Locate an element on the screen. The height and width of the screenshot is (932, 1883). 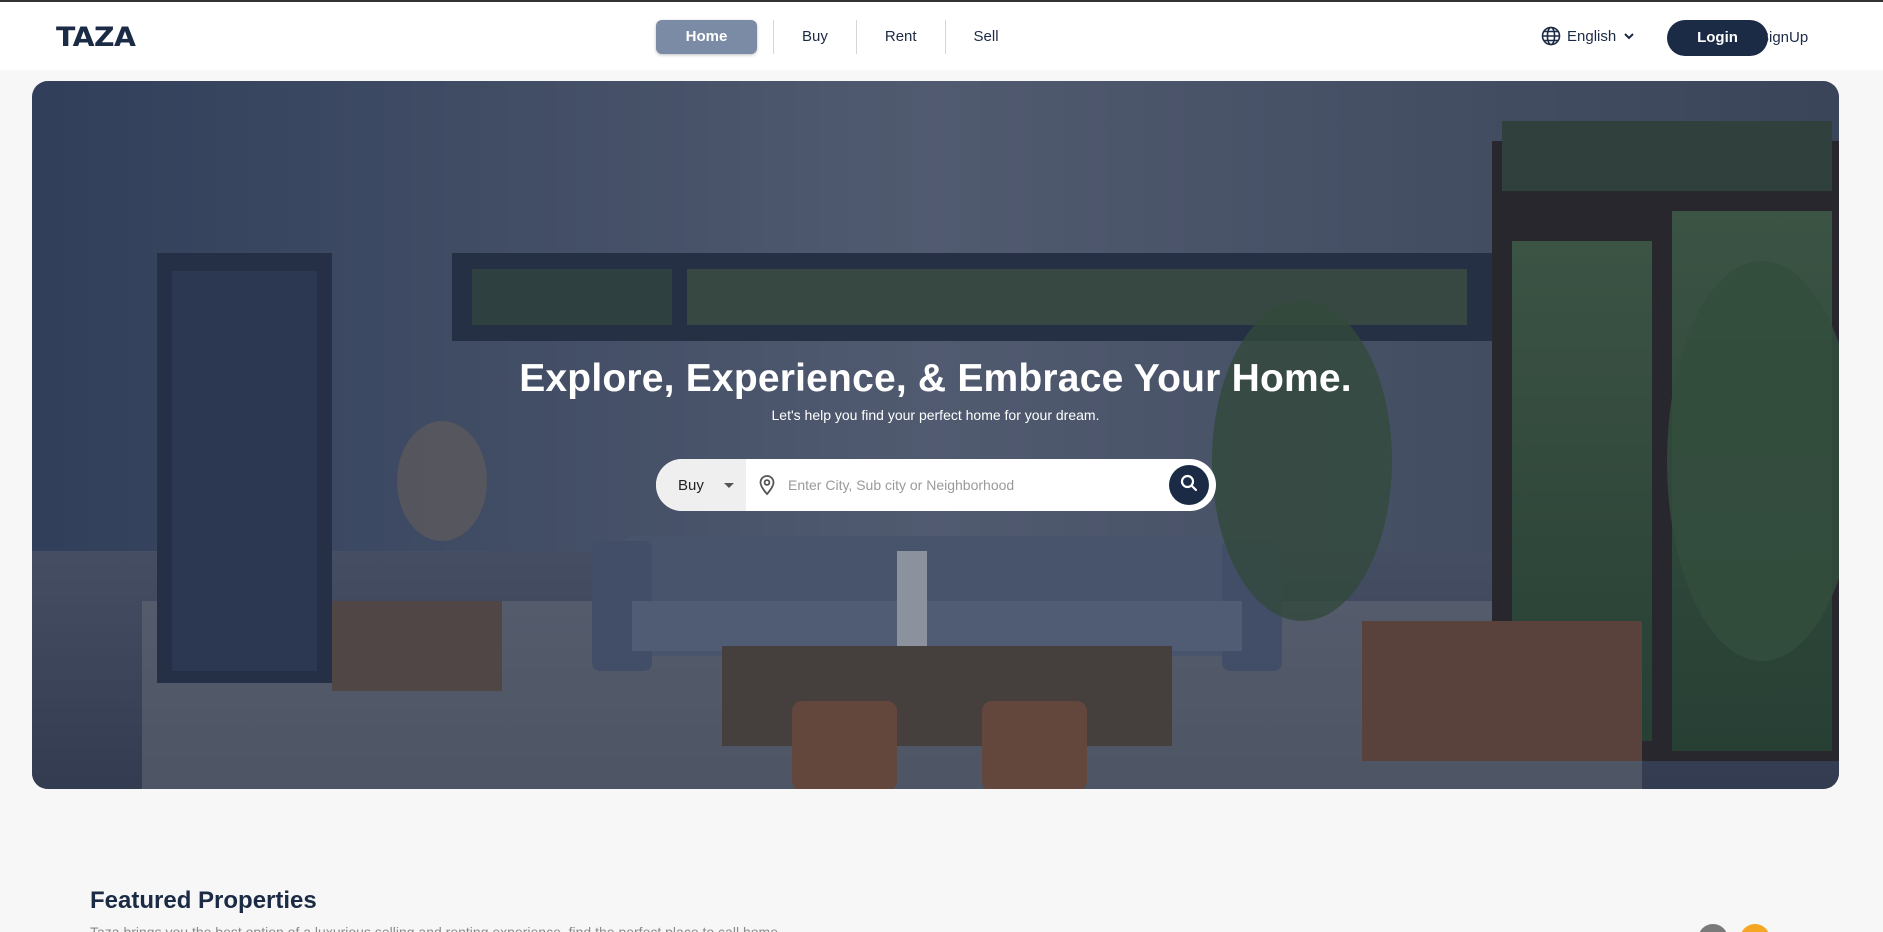
chevron-down-icon is located at coordinates (1629, 36).